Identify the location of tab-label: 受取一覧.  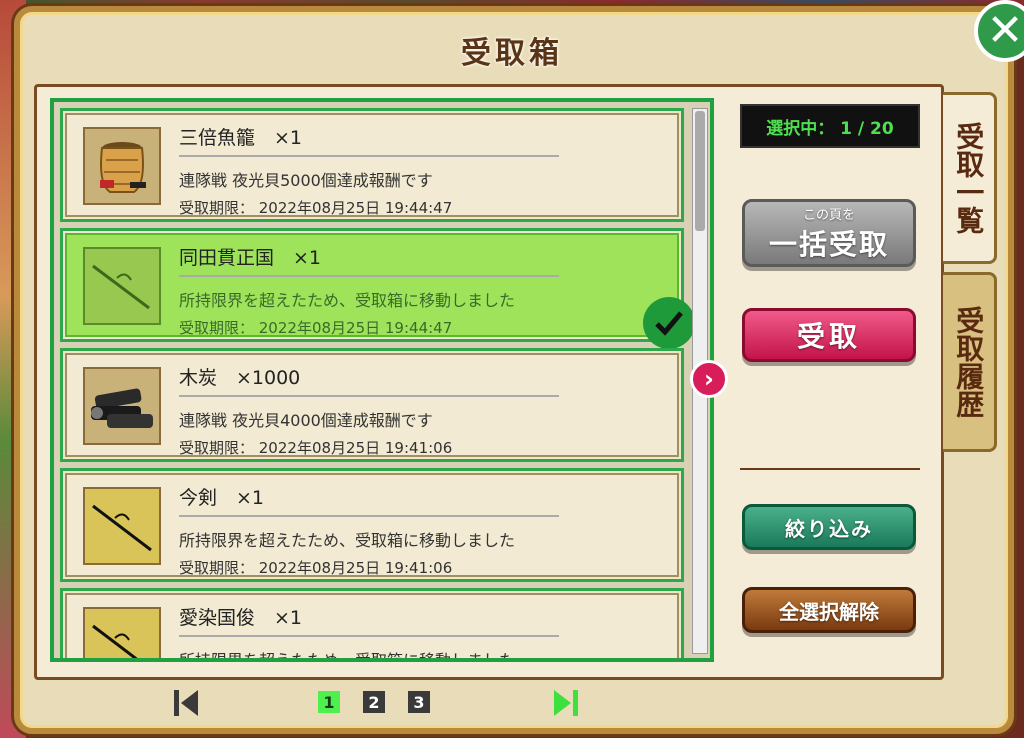
(969, 178).